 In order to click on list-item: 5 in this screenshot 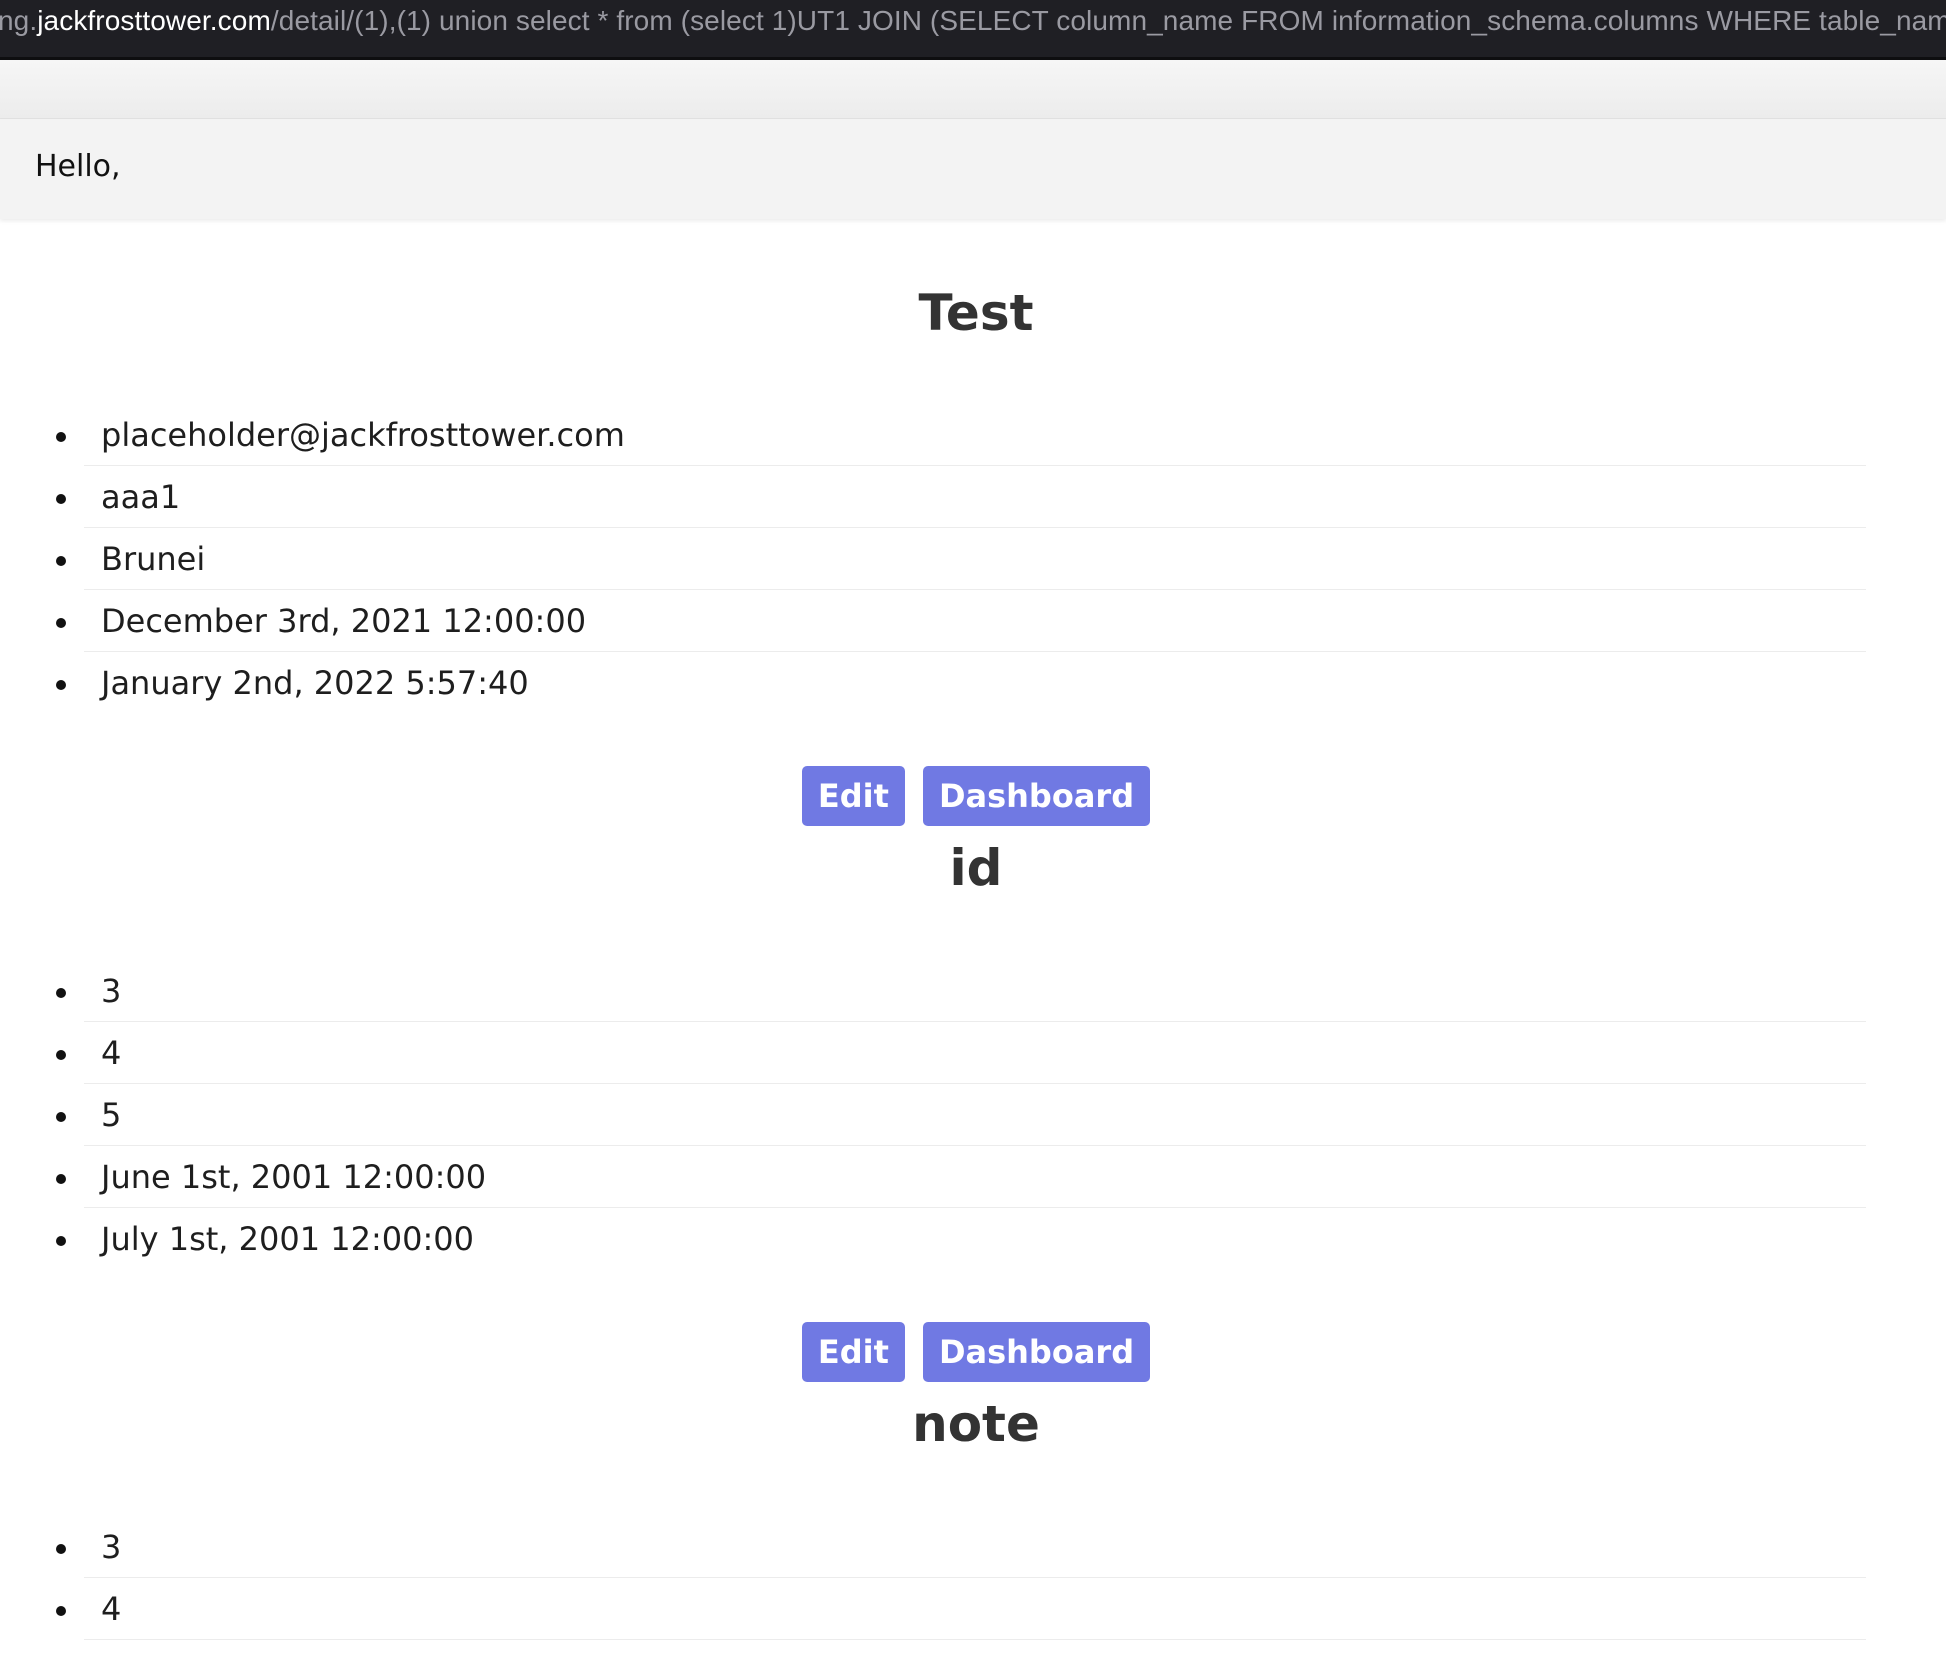, I will do `click(961, 1115)`.